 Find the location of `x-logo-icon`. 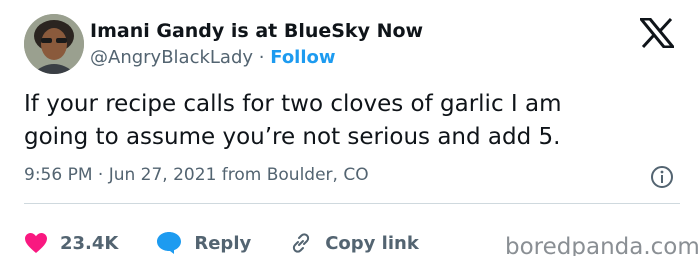

x-logo-icon is located at coordinates (657, 33).